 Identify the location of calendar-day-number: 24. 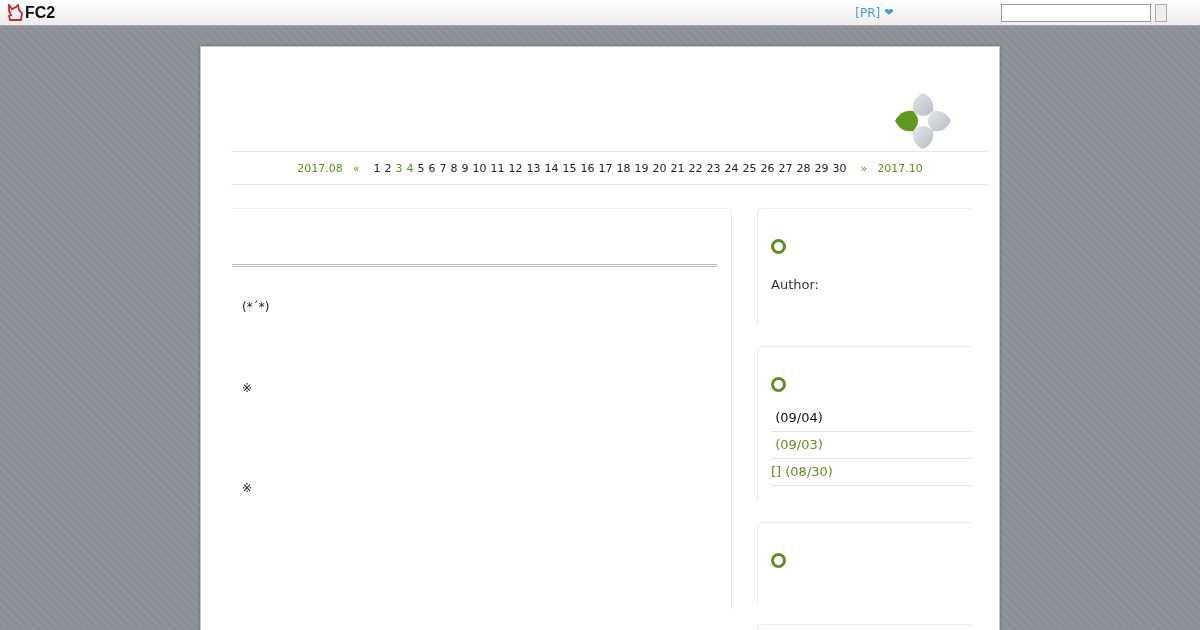
(731, 168).